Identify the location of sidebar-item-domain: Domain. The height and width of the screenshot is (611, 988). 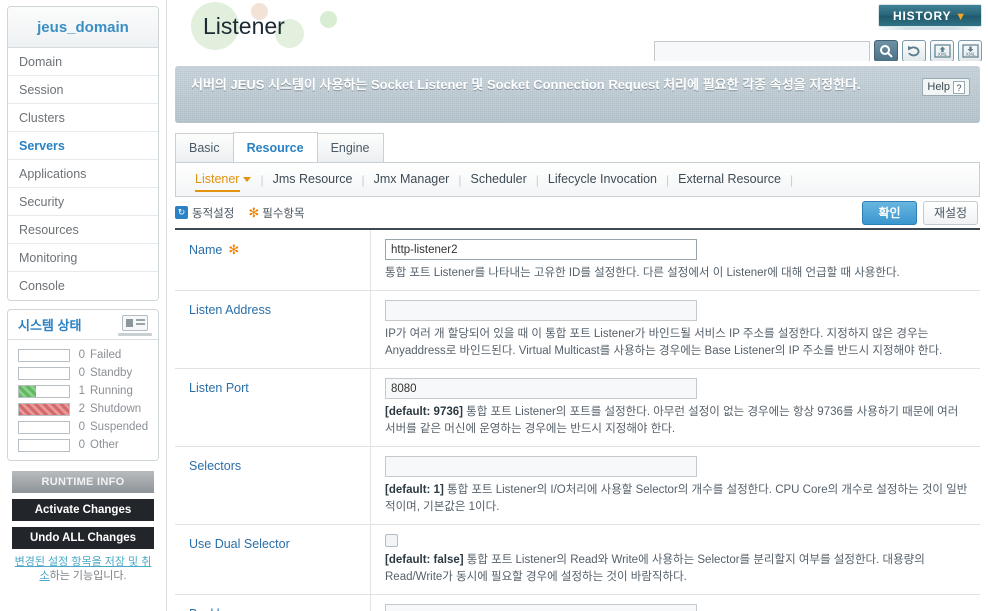
(83, 62).